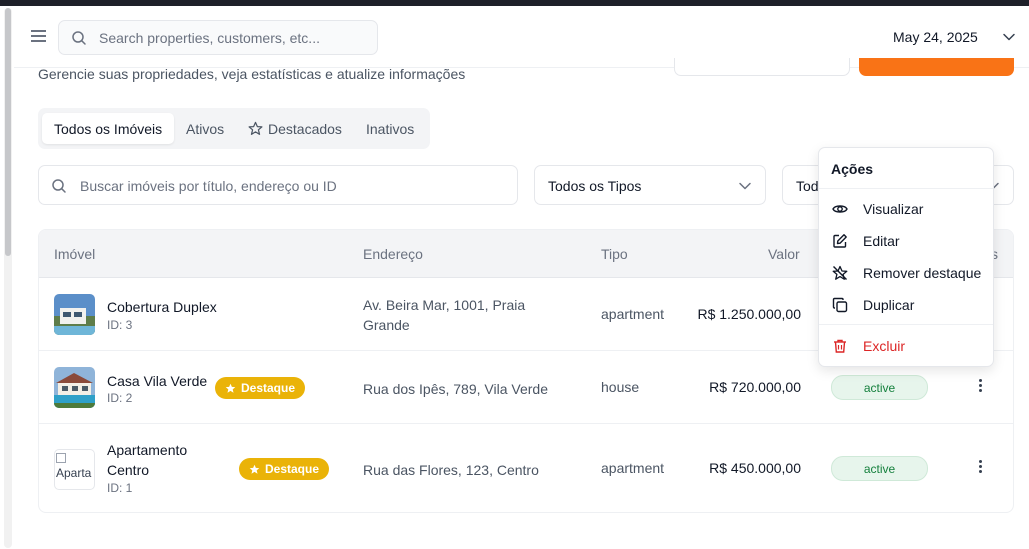 The height and width of the screenshot is (549, 1029). What do you see at coordinates (852, 169) in the screenshot?
I see `actions-menu-title: Ações` at bounding box center [852, 169].